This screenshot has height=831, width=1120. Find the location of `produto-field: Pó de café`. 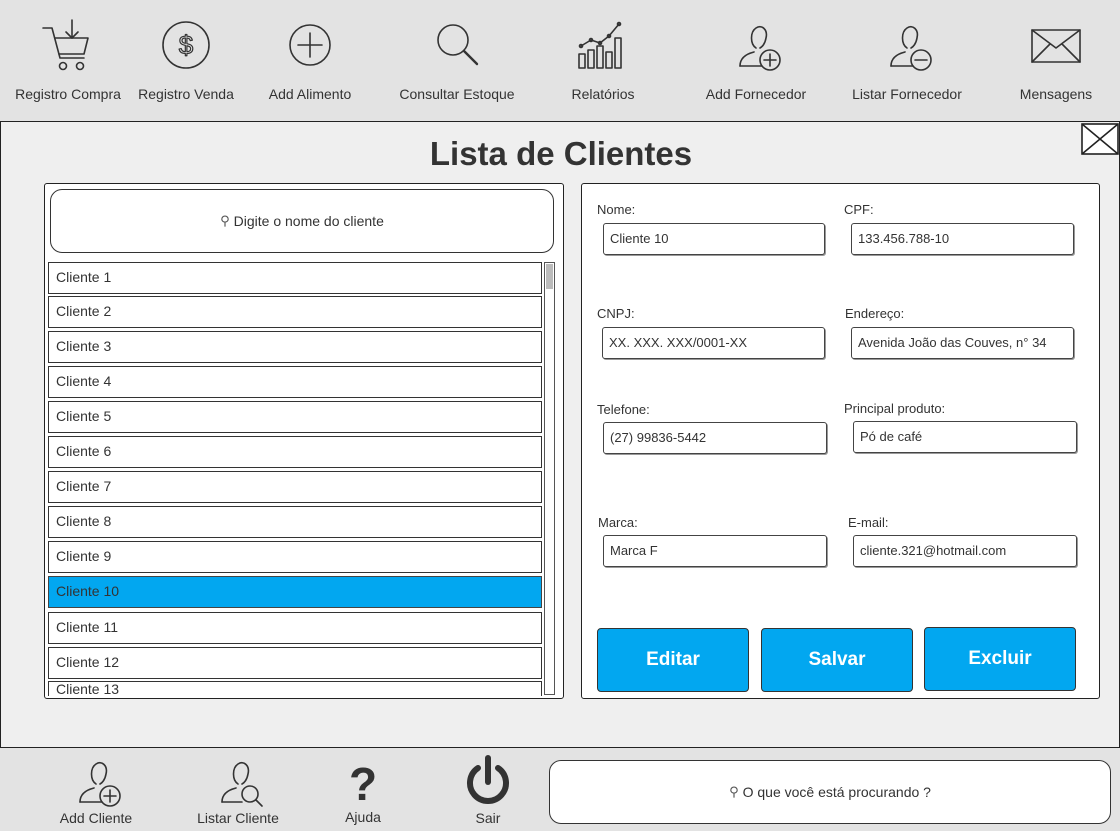

produto-field: Pó de café is located at coordinates (965, 437).